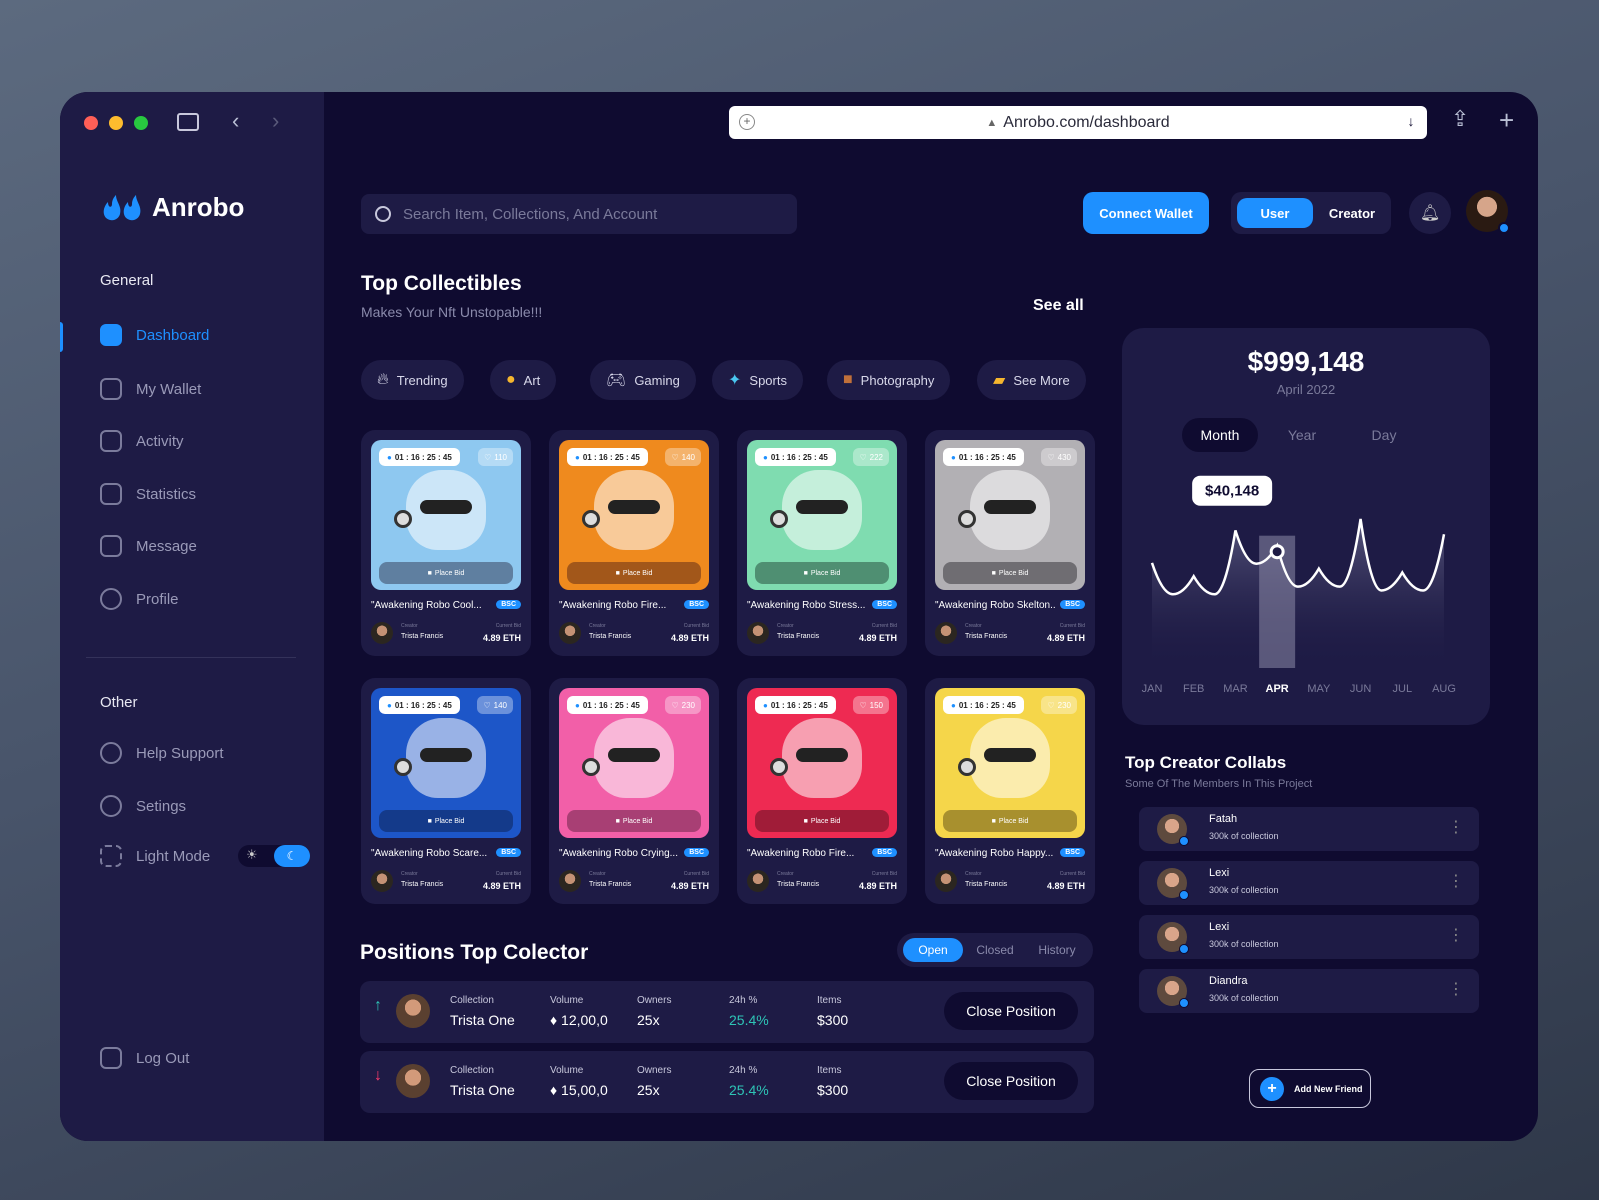  I want to click on sidebar-item-help-support: Help Support, so click(200, 753).